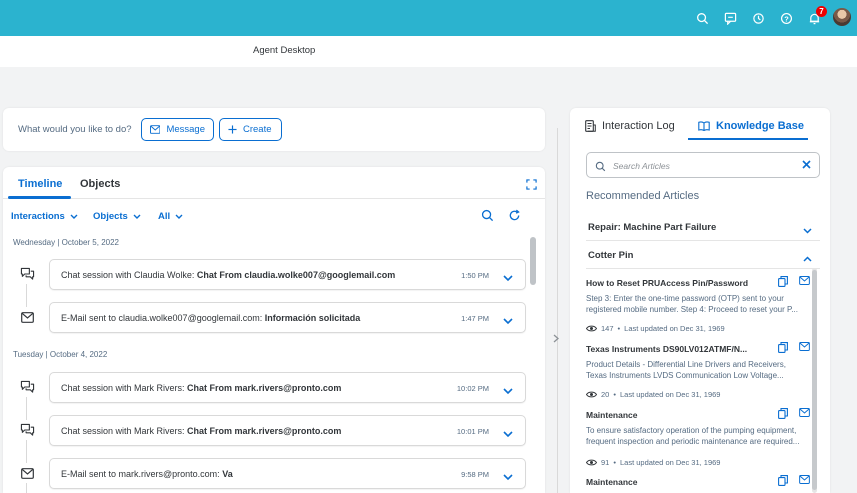 The height and width of the screenshot is (493, 857). What do you see at coordinates (100, 184) in the screenshot?
I see `tab-objects: Objects` at bounding box center [100, 184].